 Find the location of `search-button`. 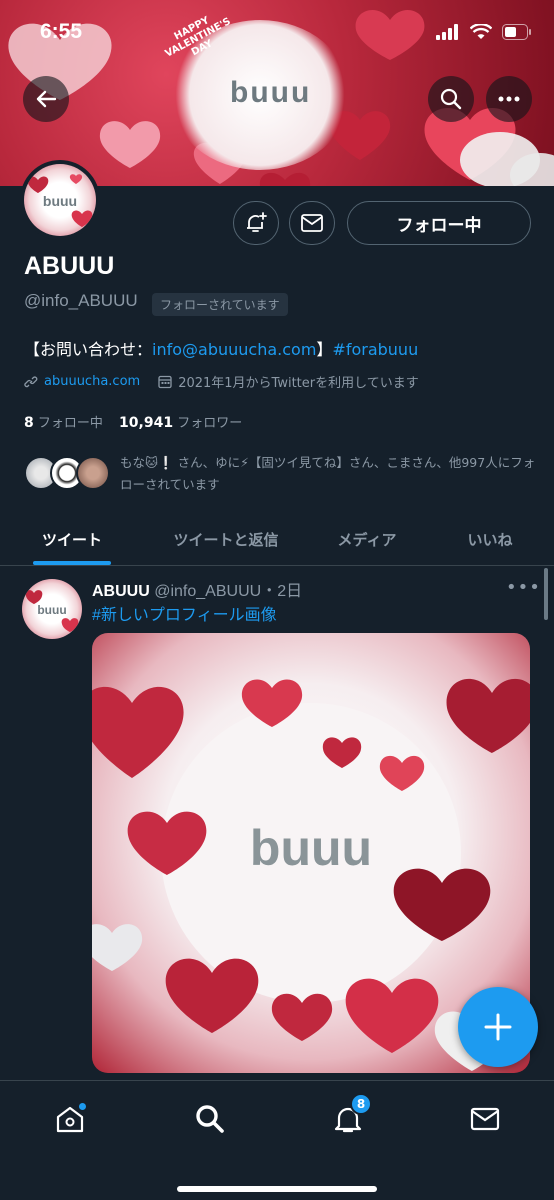

search-button is located at coordinates (451, 99).